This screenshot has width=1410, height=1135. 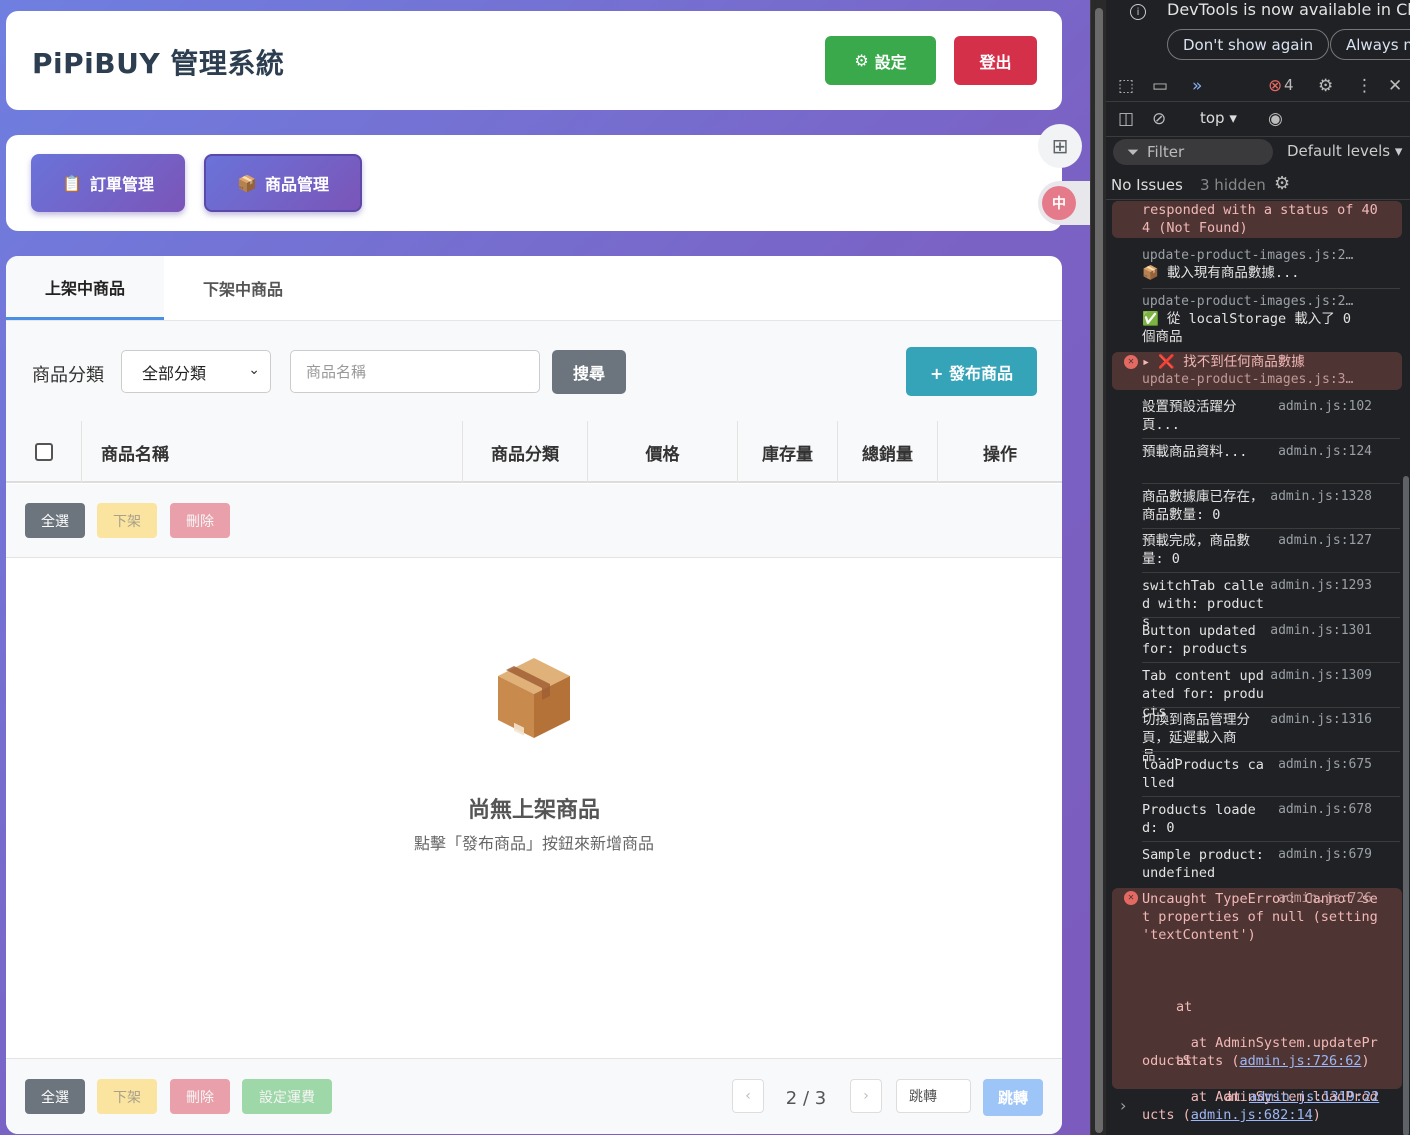 I want to click on log-source: admin.js:1301, so click(x=1321, y=631).